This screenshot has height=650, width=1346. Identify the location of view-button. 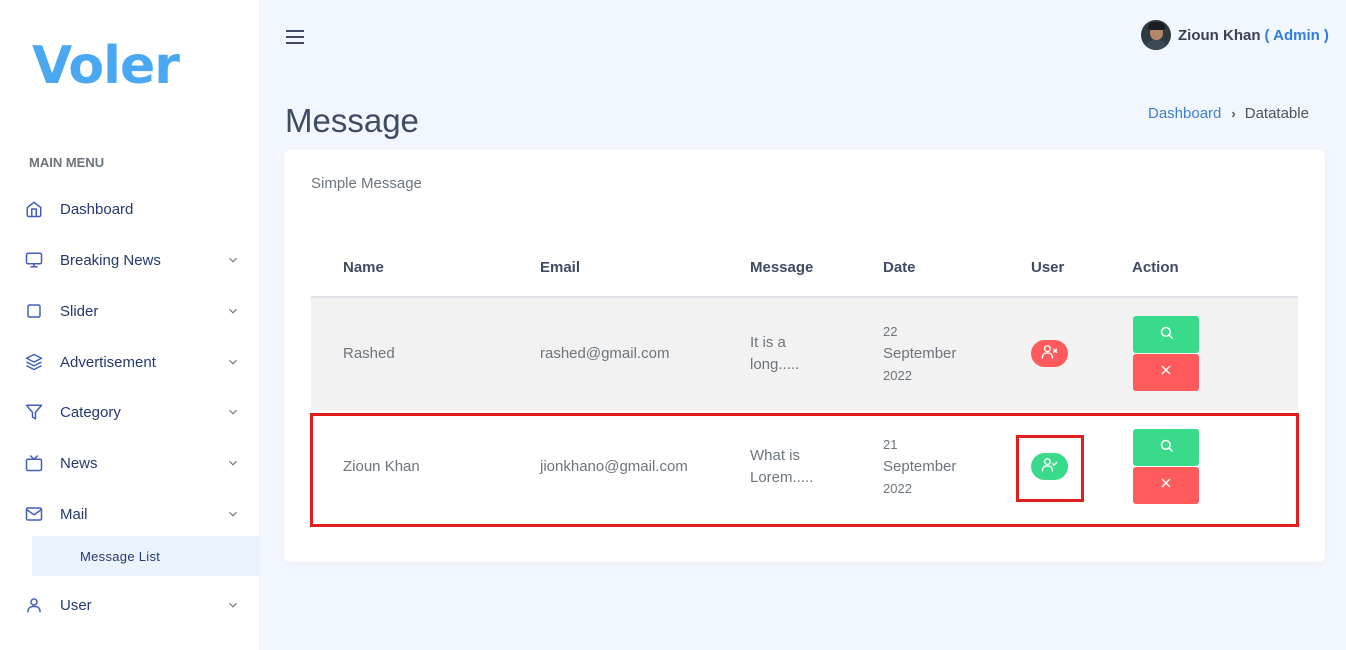
(1166, 334).